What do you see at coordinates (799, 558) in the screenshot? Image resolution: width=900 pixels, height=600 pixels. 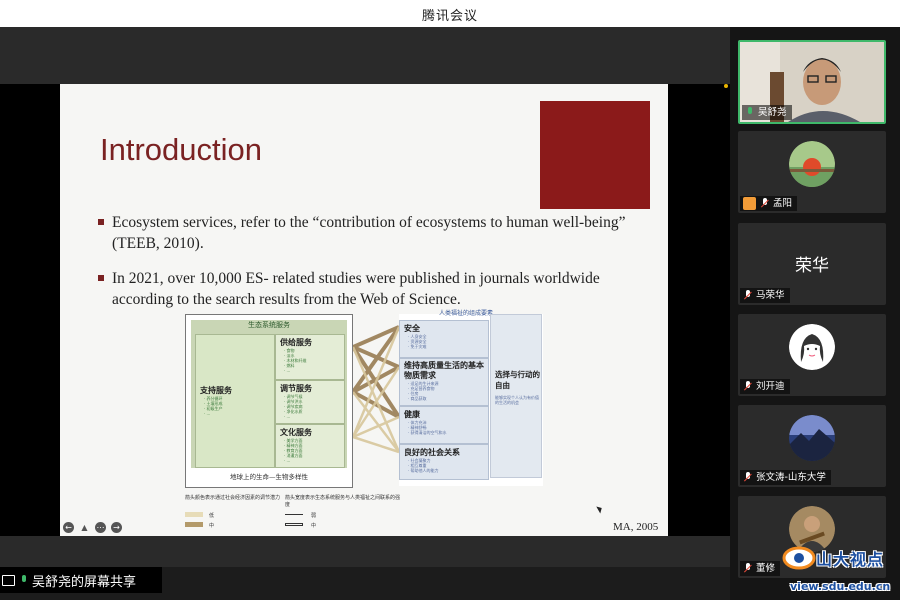 I see `eye-logo-icon` at bounding box center [799, 558].